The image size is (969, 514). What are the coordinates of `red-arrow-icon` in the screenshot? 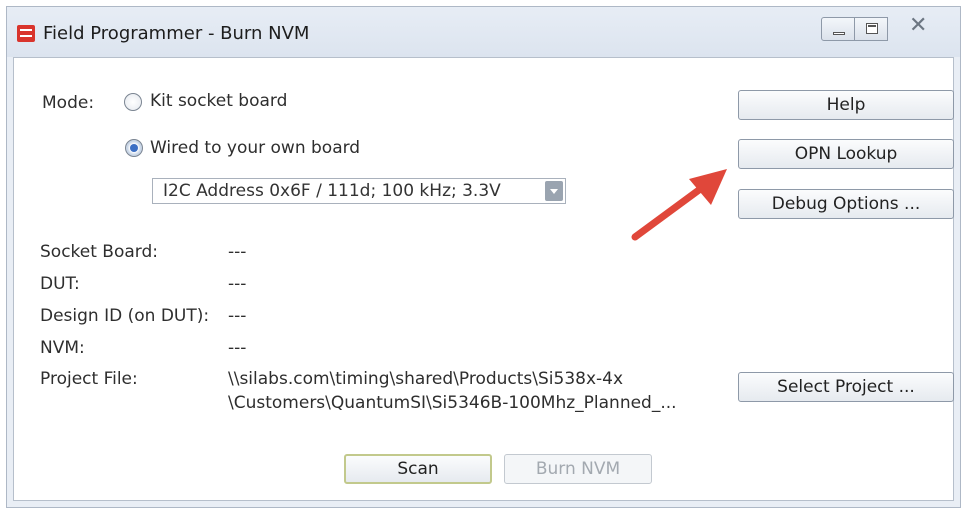 It's located at (679, 205).